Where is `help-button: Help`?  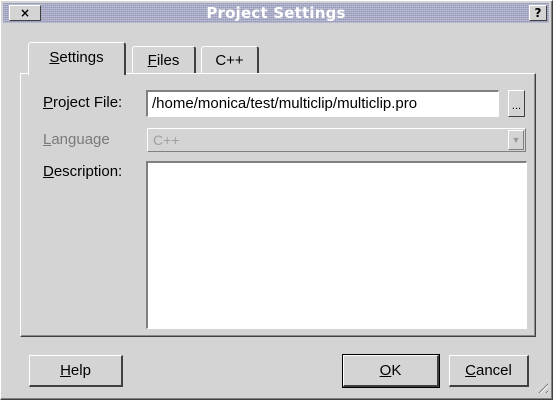 help-button: Help is located at coordinates (76, 371).